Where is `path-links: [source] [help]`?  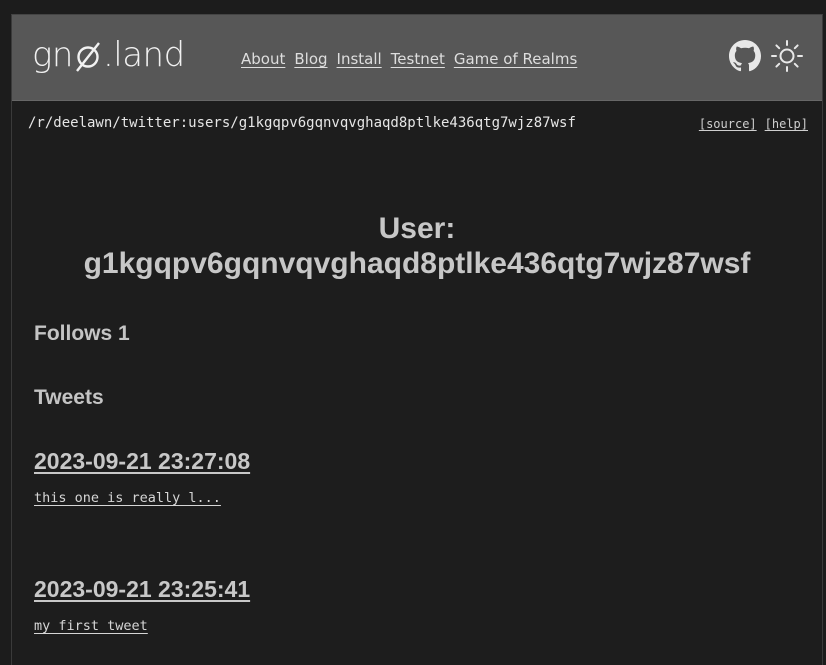 path-links: [source] [help] is located at coordinates (753, 124).